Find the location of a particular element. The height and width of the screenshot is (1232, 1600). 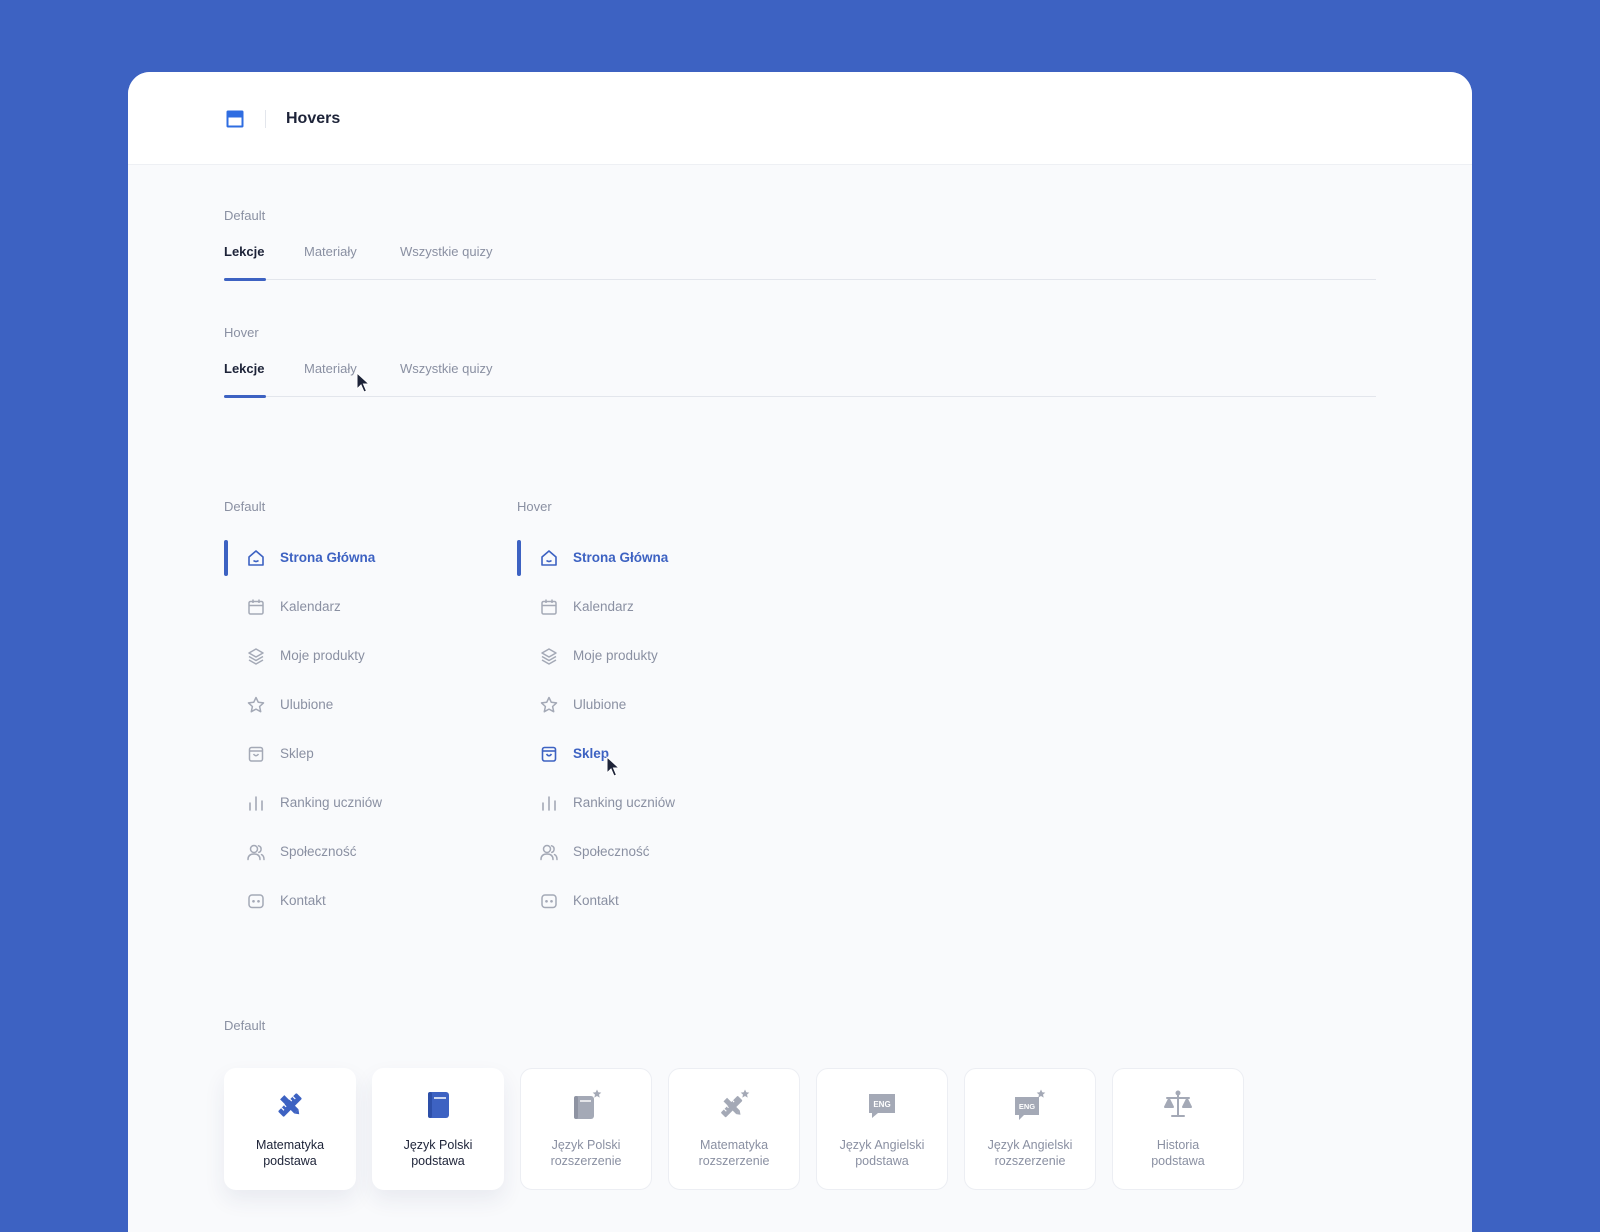

tabs-hover-label: Hover is located at coordinates (241, 332).